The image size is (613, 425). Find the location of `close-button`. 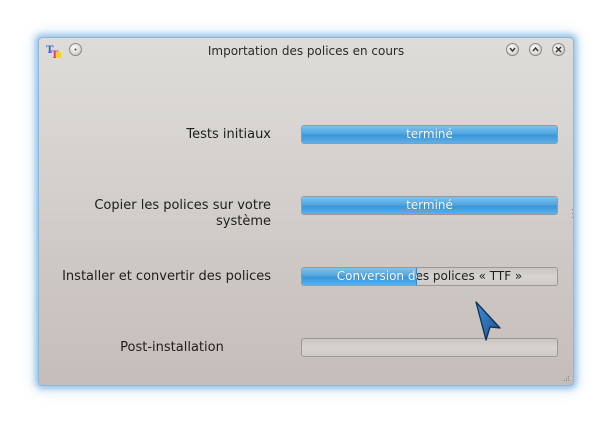

close-button is located at coordinates (558, 49).